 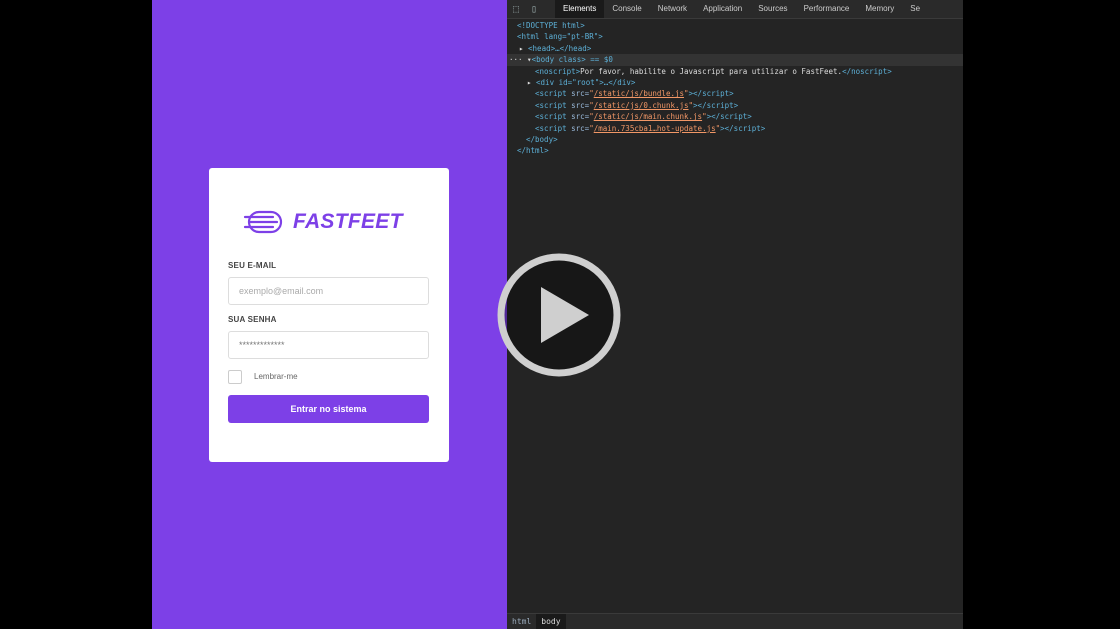 I want to click on dom-node: </body>, so click(x=735, y=139).